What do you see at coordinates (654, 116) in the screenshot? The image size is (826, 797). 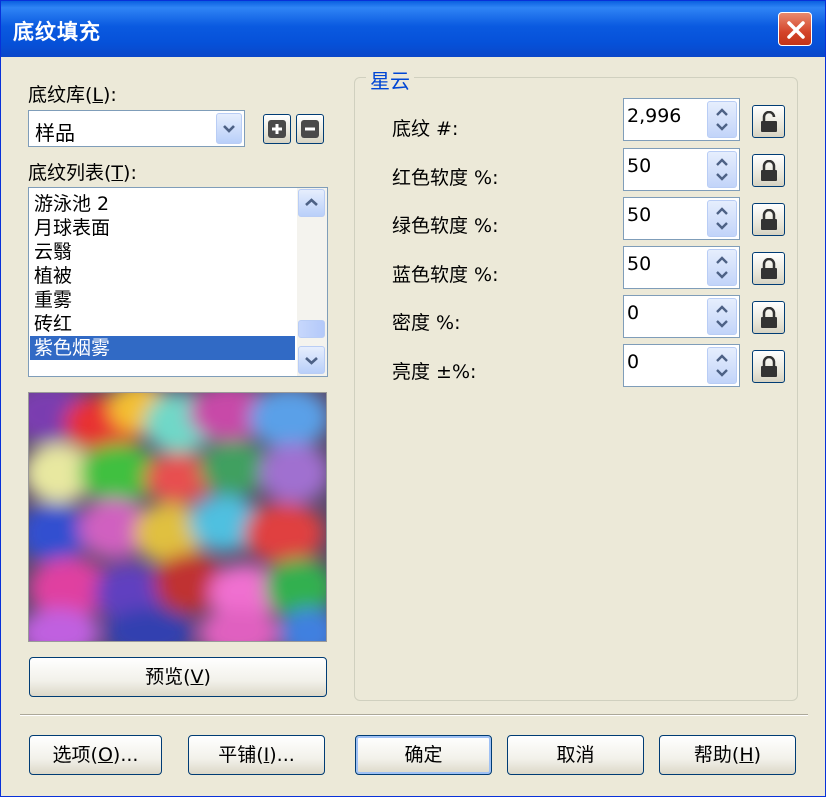 I see `texture-number-value: 2,996` at bounding box center [654, 116].